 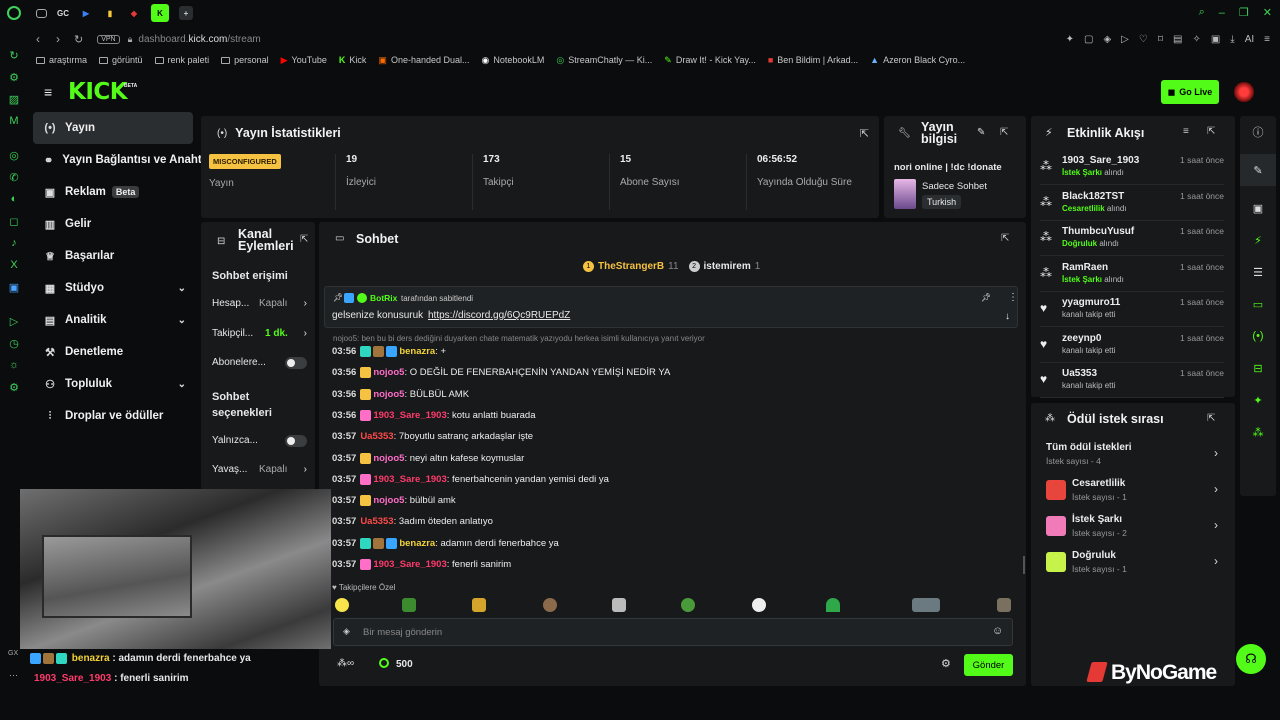 I want to click on reload-icon: ↻, so click(x=78, y=39).